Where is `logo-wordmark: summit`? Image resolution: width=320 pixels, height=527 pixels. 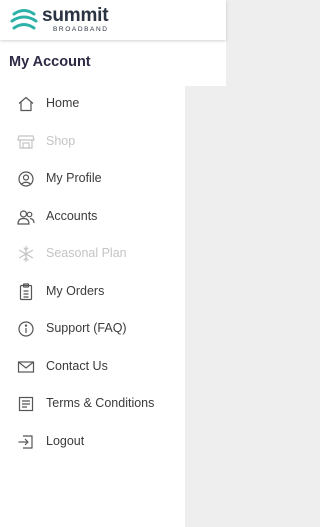 logo-wordmark: summit is located at coordinates (75, 15).